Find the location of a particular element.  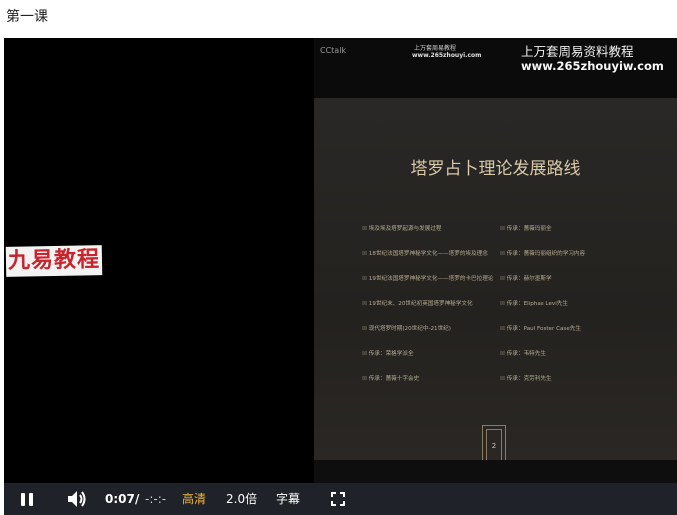

subtitle-button: 字幕 is located at coordinates (288, 499).